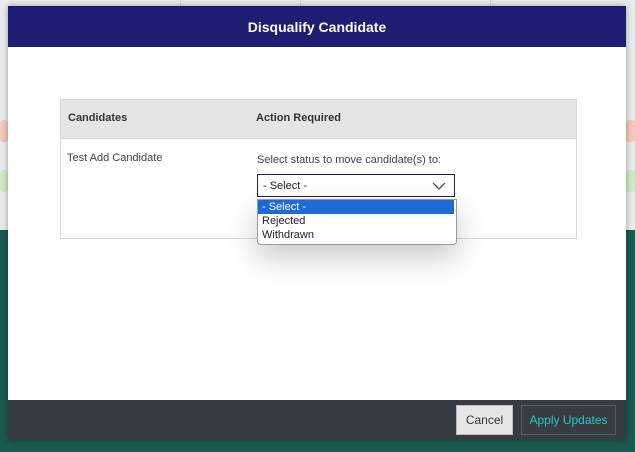 This screenshot has width=635, height=452. I want to click on cancel-button: Cancel, so click(484, 420).